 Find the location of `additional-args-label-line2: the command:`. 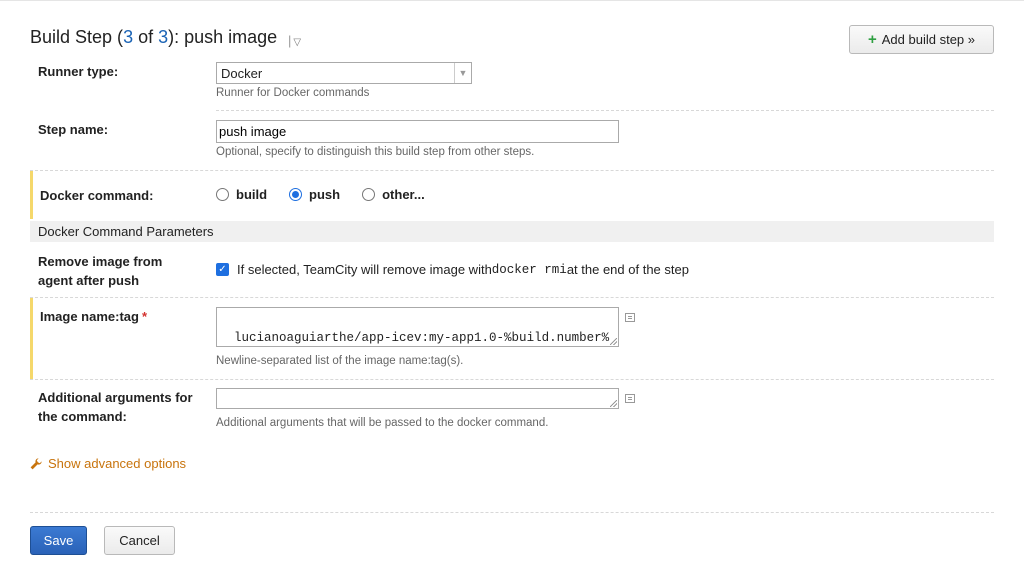

additional-args-label-line2: the command: is located at coordinates (82, 416).